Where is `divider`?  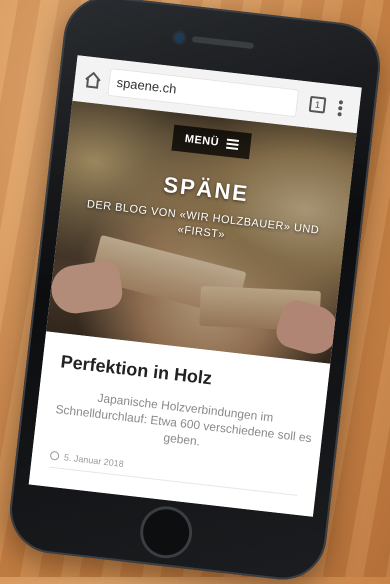 divider is located at coordinates (173, 481).